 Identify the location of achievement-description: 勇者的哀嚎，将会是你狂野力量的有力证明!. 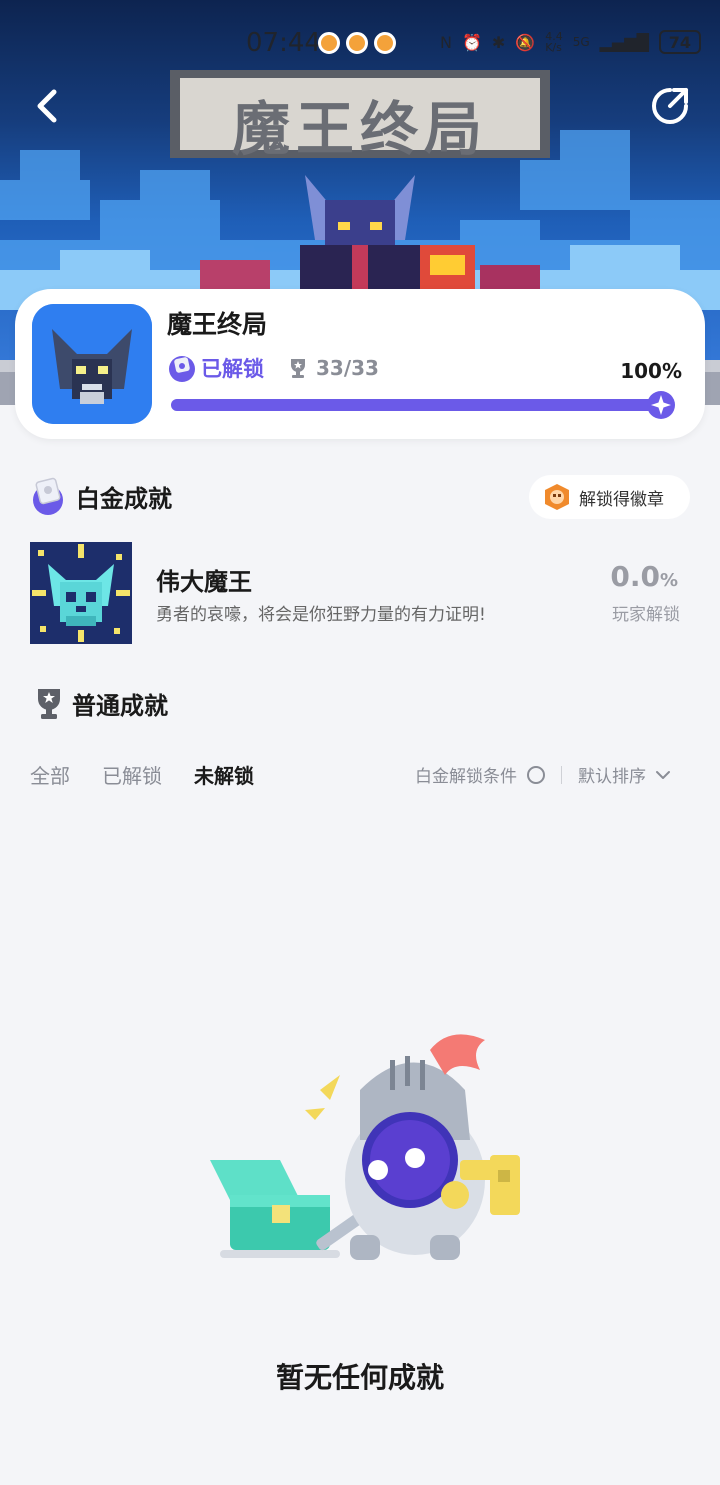
(321, 615).